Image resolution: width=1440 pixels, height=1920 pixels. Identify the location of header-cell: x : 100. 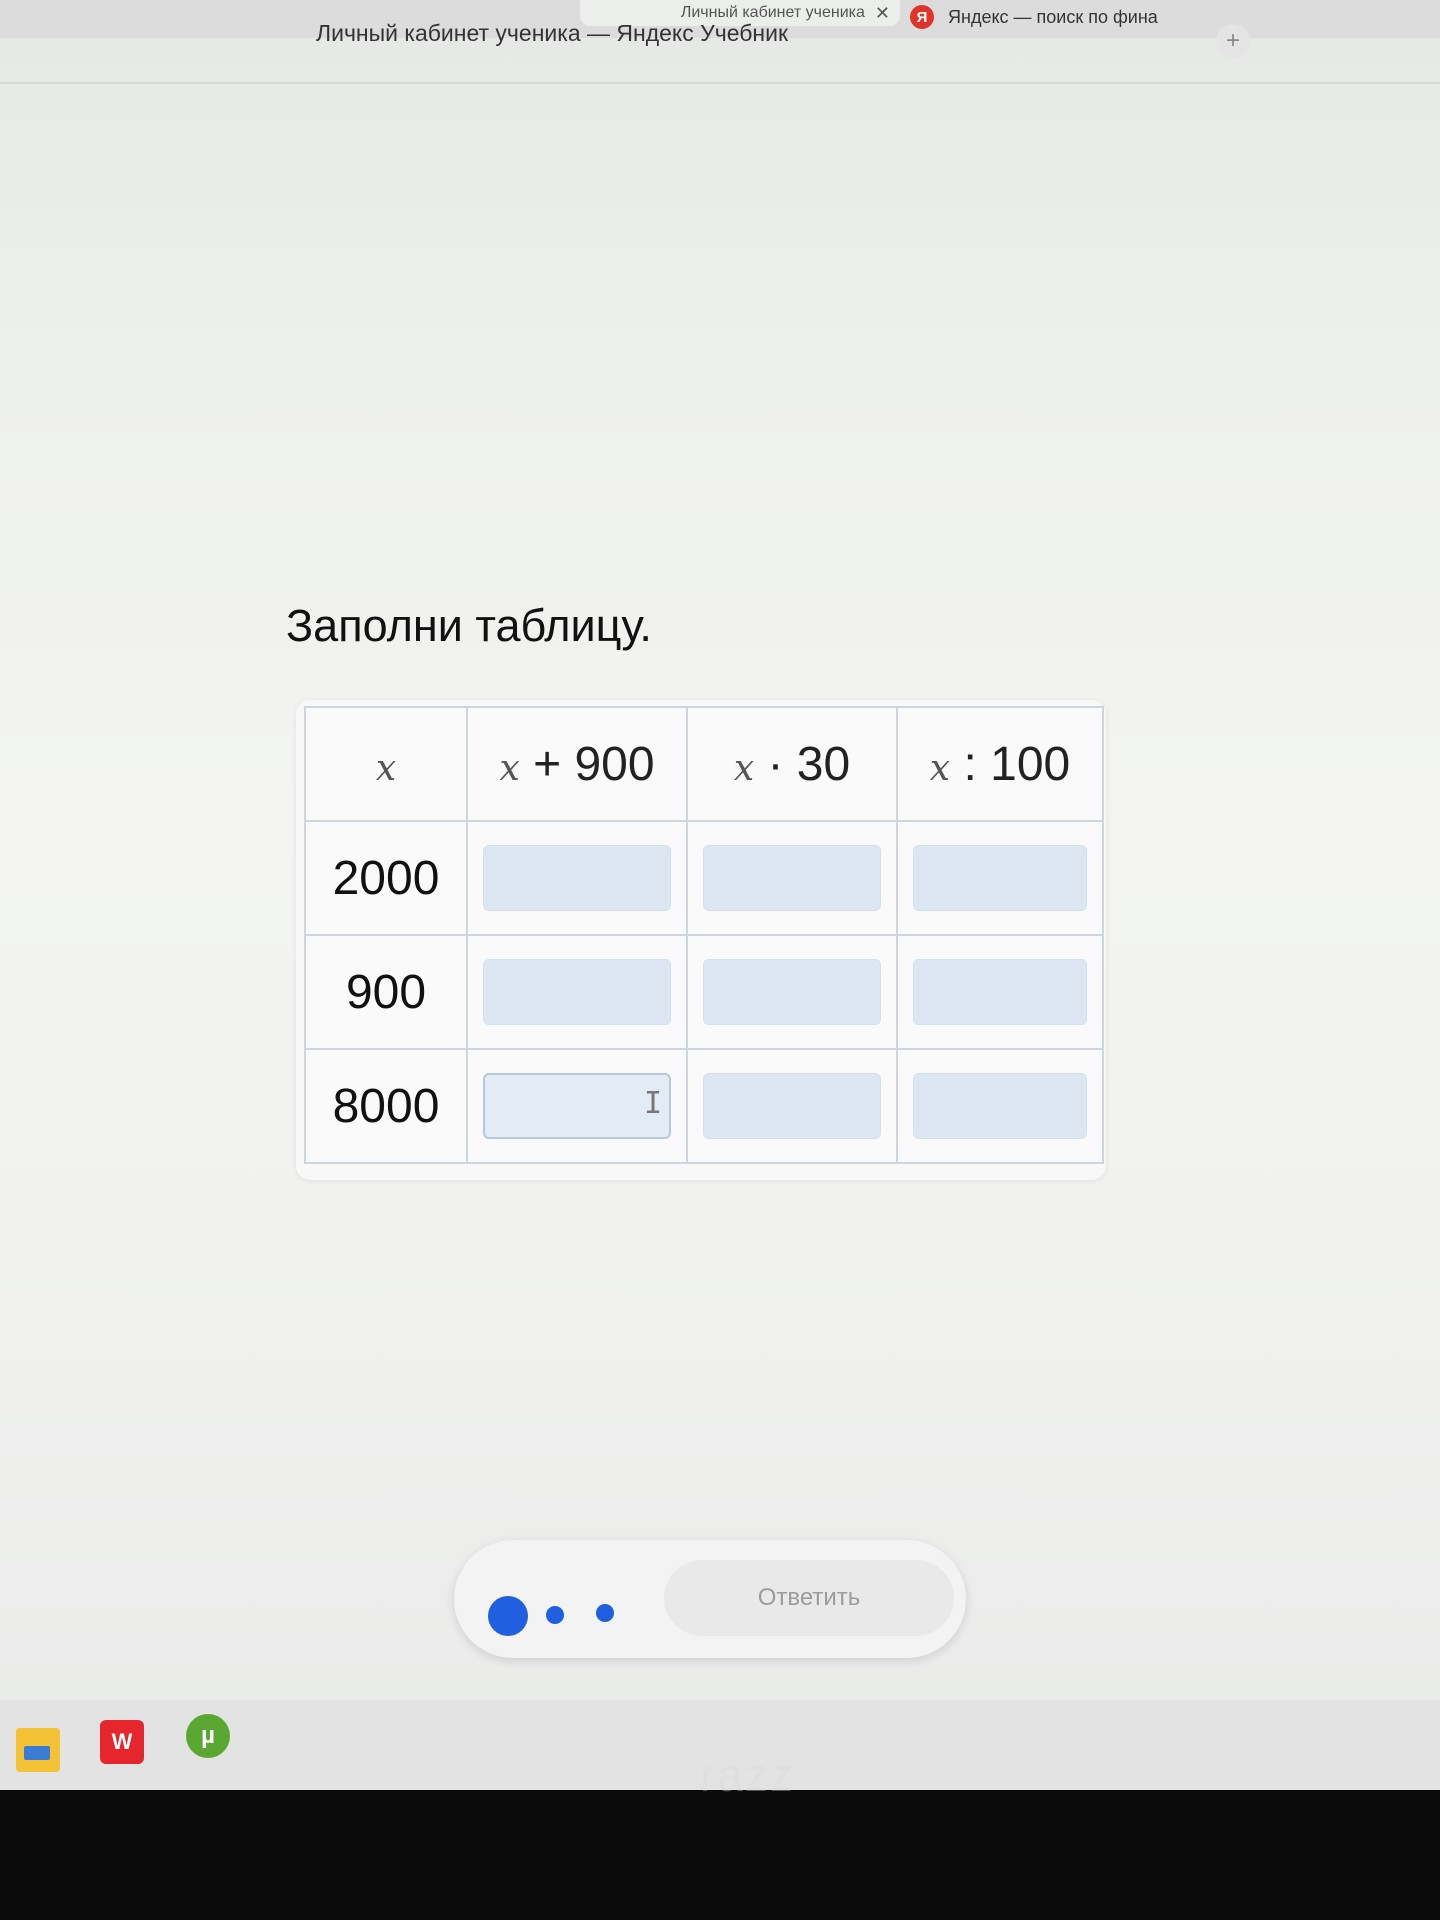
(1000, 764).